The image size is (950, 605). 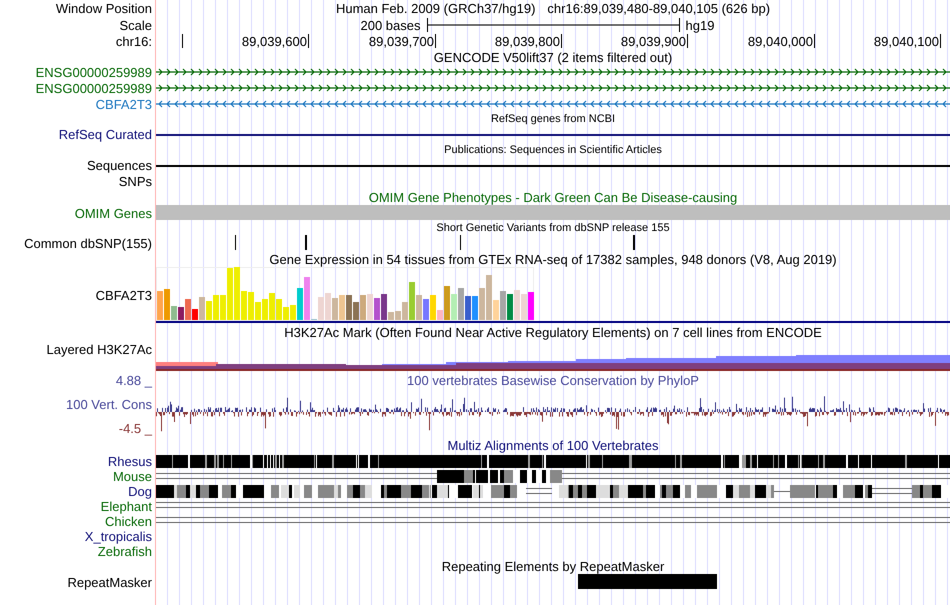 I want to click on track-title: OMIM Gene Phenotypes - Dark Green Can Be Disease-causing, so click(x=553, y=197).